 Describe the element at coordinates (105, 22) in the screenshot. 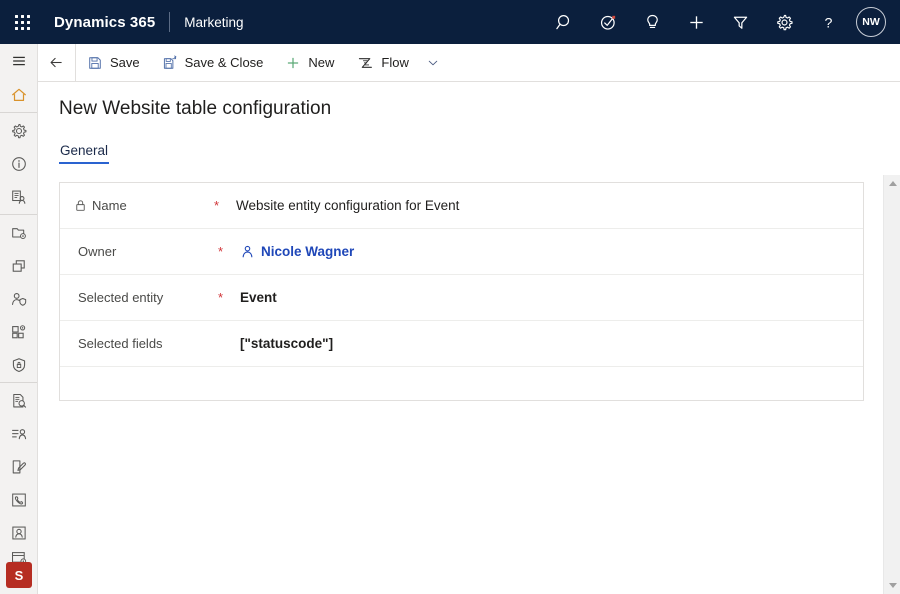

I see `brand-title: Dynamics 365` at that location.